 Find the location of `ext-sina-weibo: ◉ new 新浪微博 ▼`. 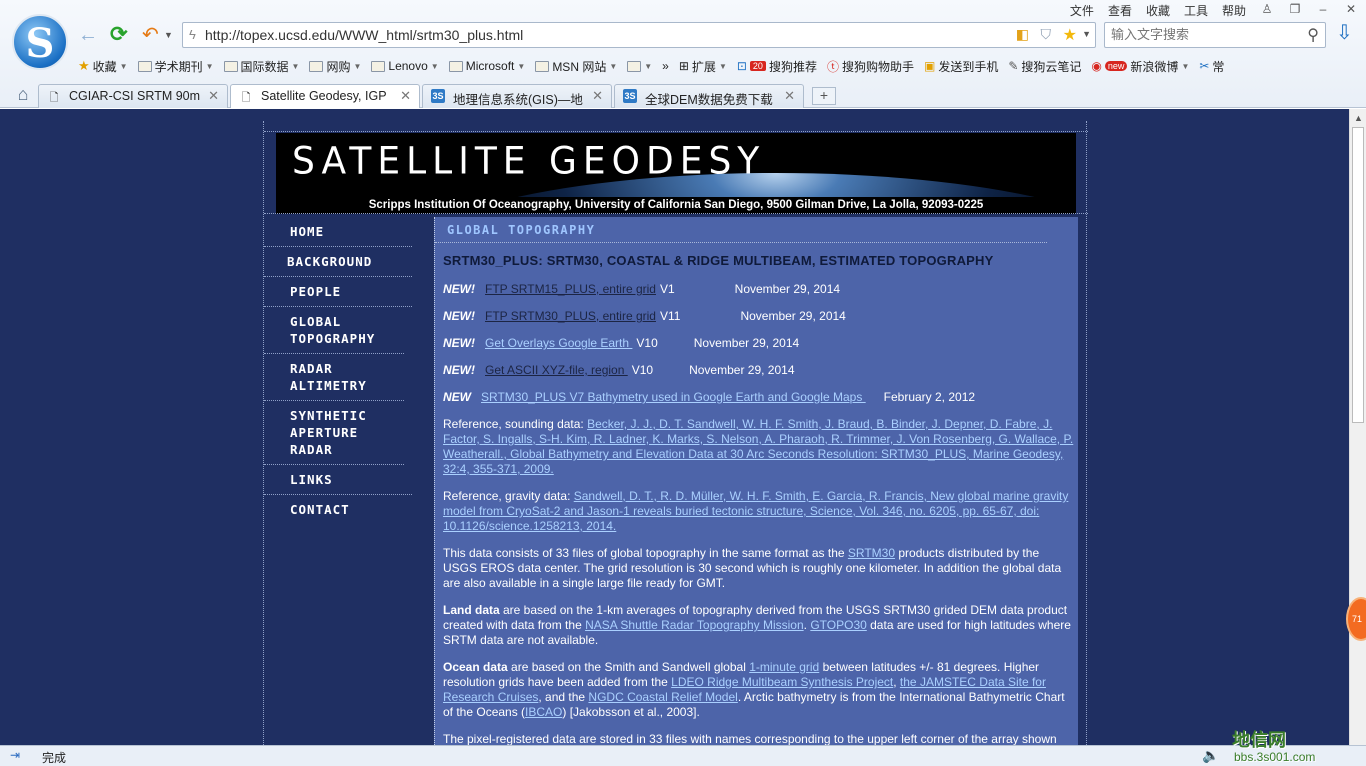

ext-sina-weibo: ◉ new 新浪微博 ▼ is located at coordinates (1140, 66).